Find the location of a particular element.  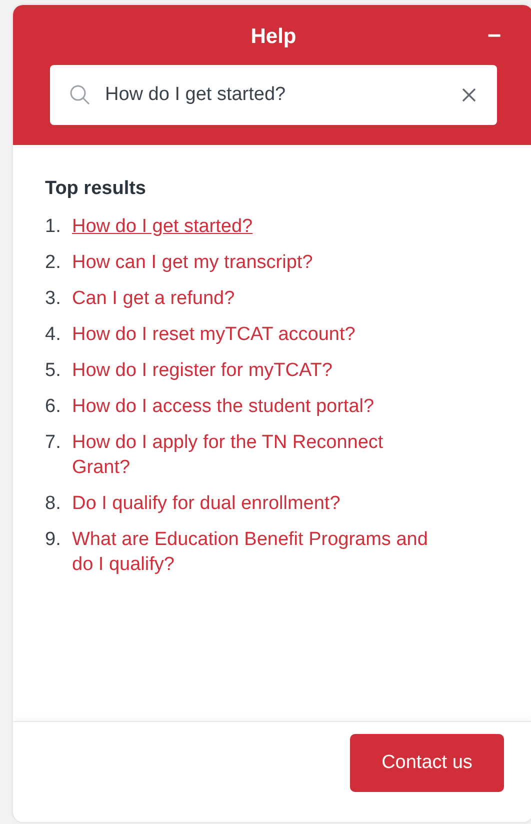

list-number: 1. is located at coordinates (53, 227).